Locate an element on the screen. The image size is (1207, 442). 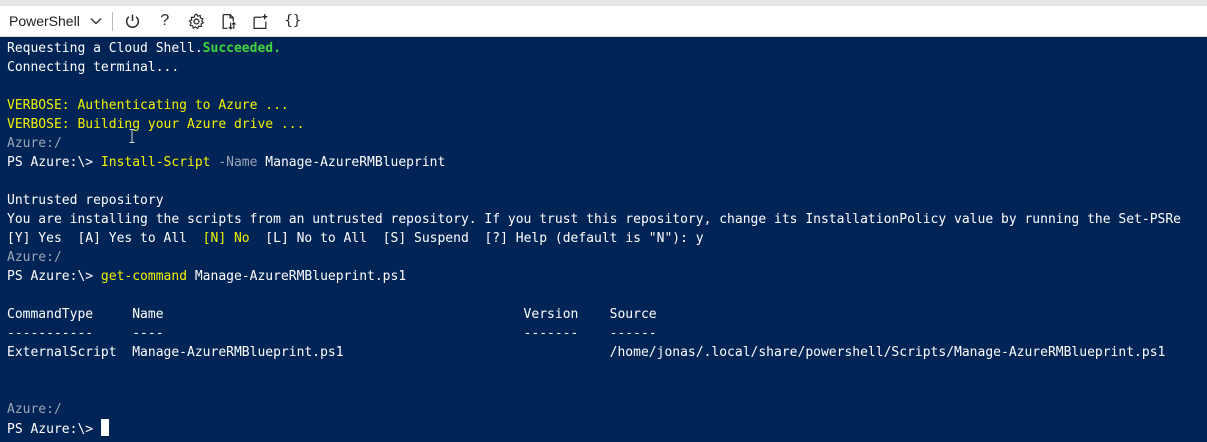
default-choice-text: [N] No is located at coordinates (226, 238).